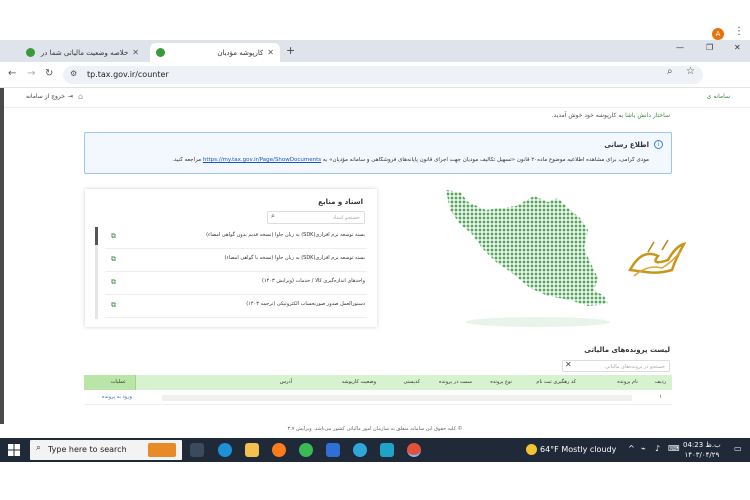 The height and width of the screenshot is (500, 750). Describe the element at coordinates (702, 450) in the screenshot. I see `system-clock: 04:23 ب.ظ ۱۴۰۳/۰۴/۲۹` at that location.